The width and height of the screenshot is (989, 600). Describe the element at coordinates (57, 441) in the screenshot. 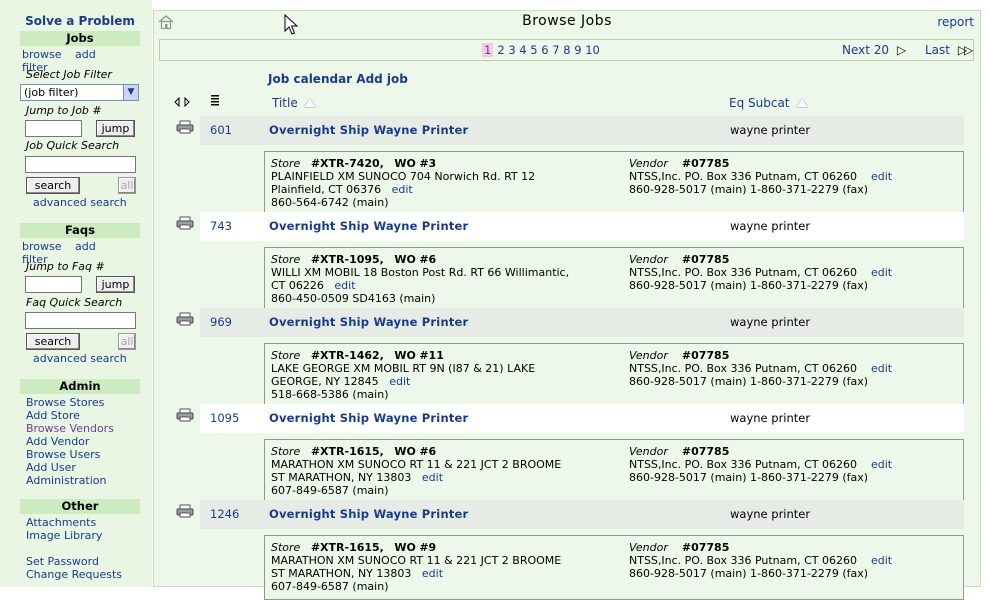

I see `add-vendor-link: Add Vendor` at that location.